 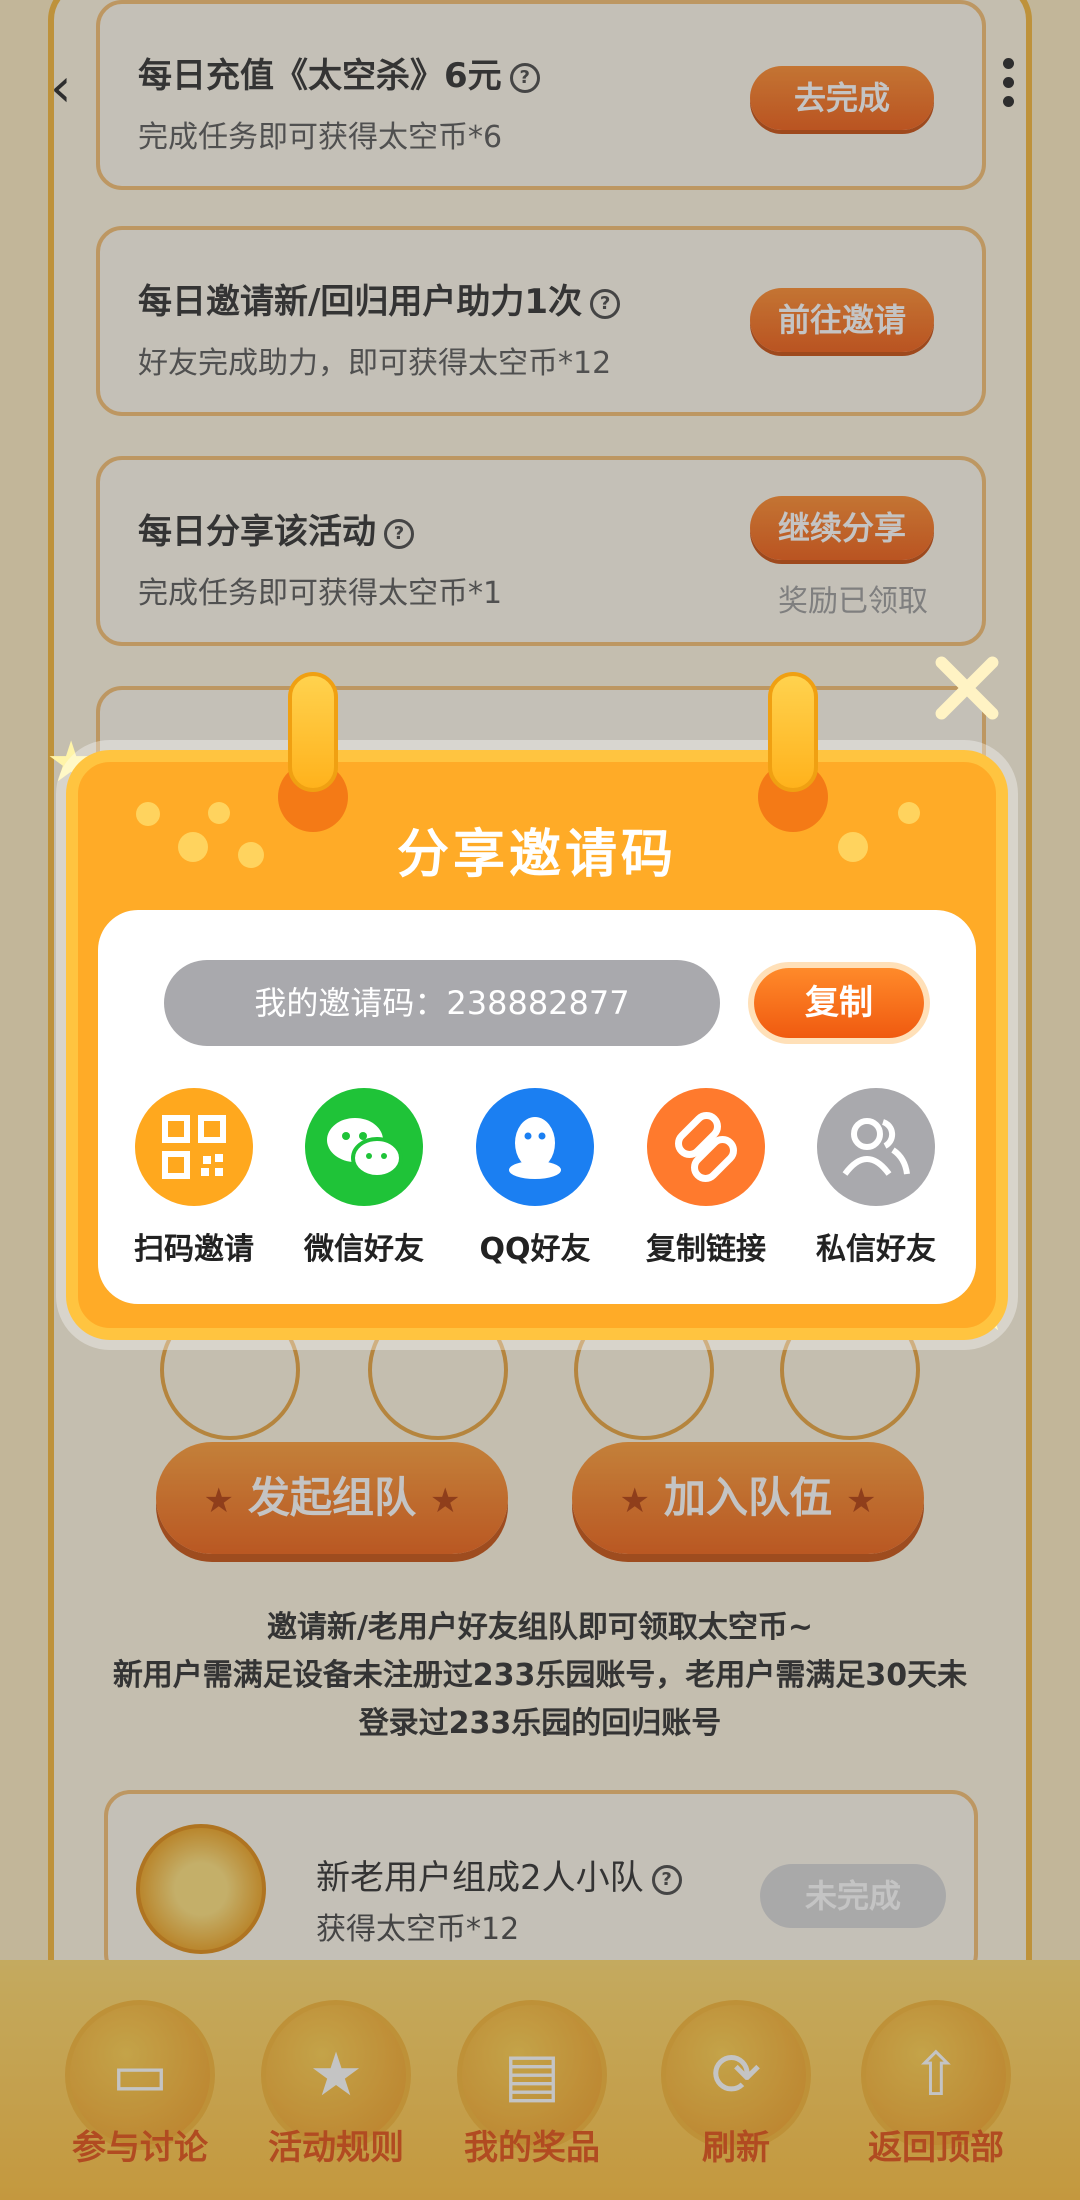 I want to click on share-label: 复制链接, so click(x=706, y=1249).